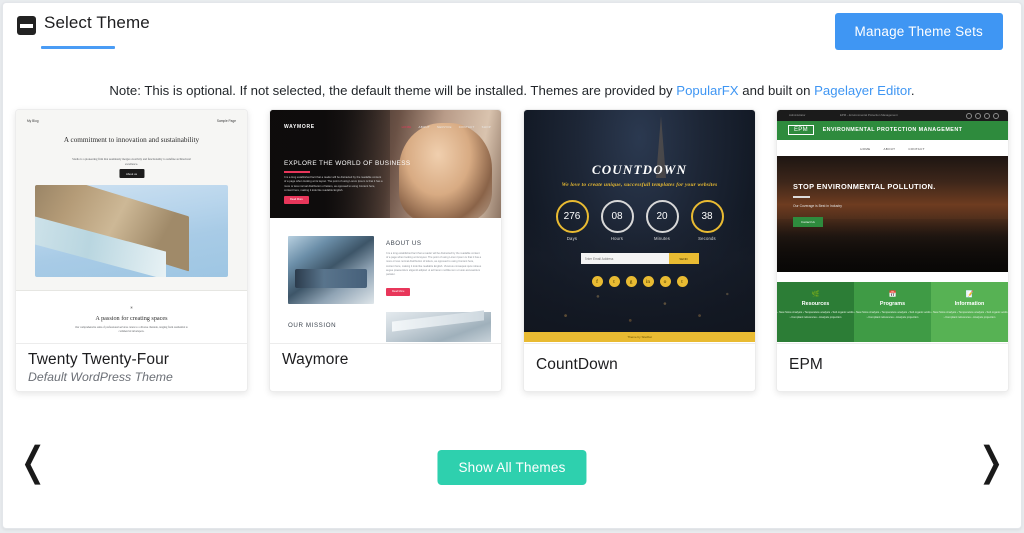 The height and width of the screenshot is (533, 1024). What do you see at coordinates (707, 238) in the screenshot?
I see `counter-label: Seconds` at bounding box center [707, 238].